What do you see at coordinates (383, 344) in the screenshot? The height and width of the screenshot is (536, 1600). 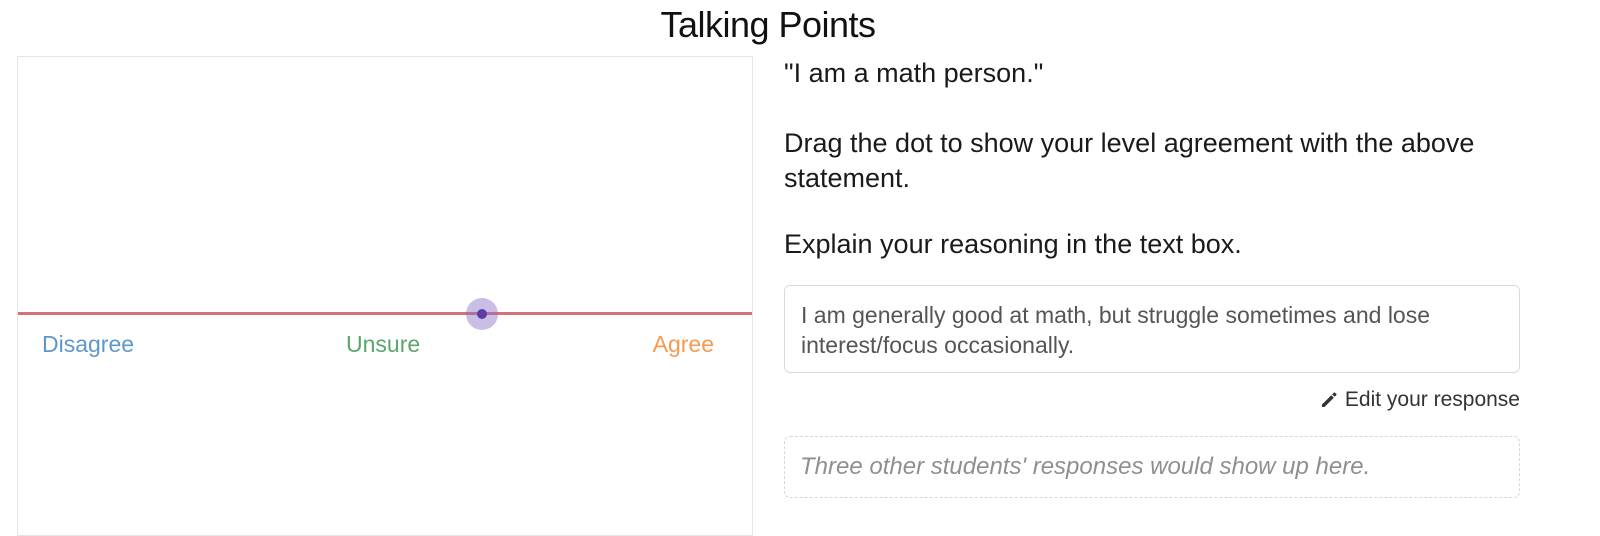 I see `scale-label-unsure: Unsure` at bounding box center [383, 344].